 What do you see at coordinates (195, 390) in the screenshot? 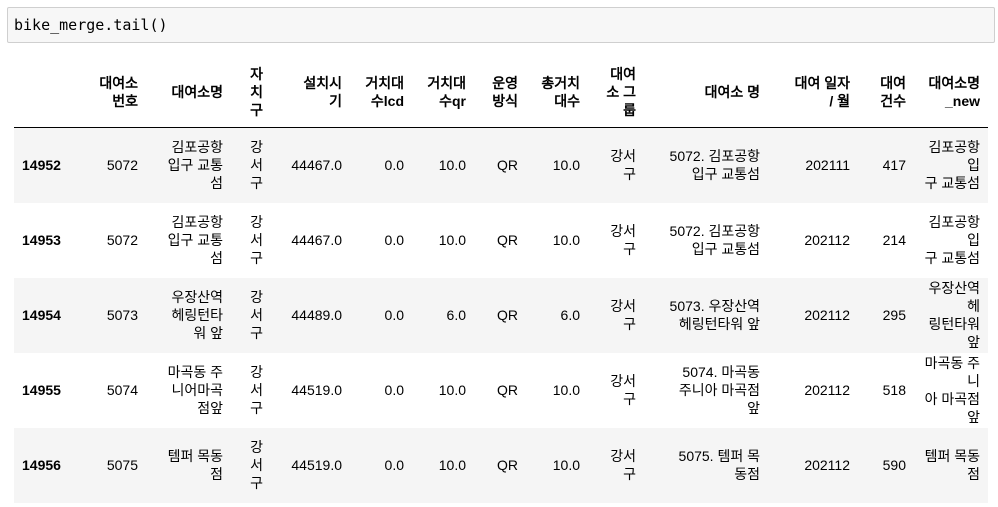
I see `table-cell: 마곡동 주 니어마곡 점앞` at bounding box center [195, 390].